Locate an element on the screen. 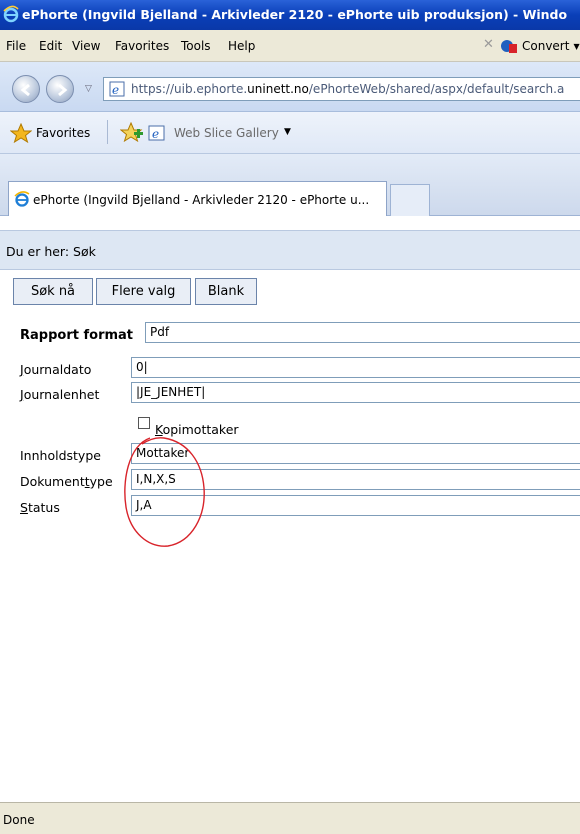  convert-label: Convert is located at coordinates (546, 46).